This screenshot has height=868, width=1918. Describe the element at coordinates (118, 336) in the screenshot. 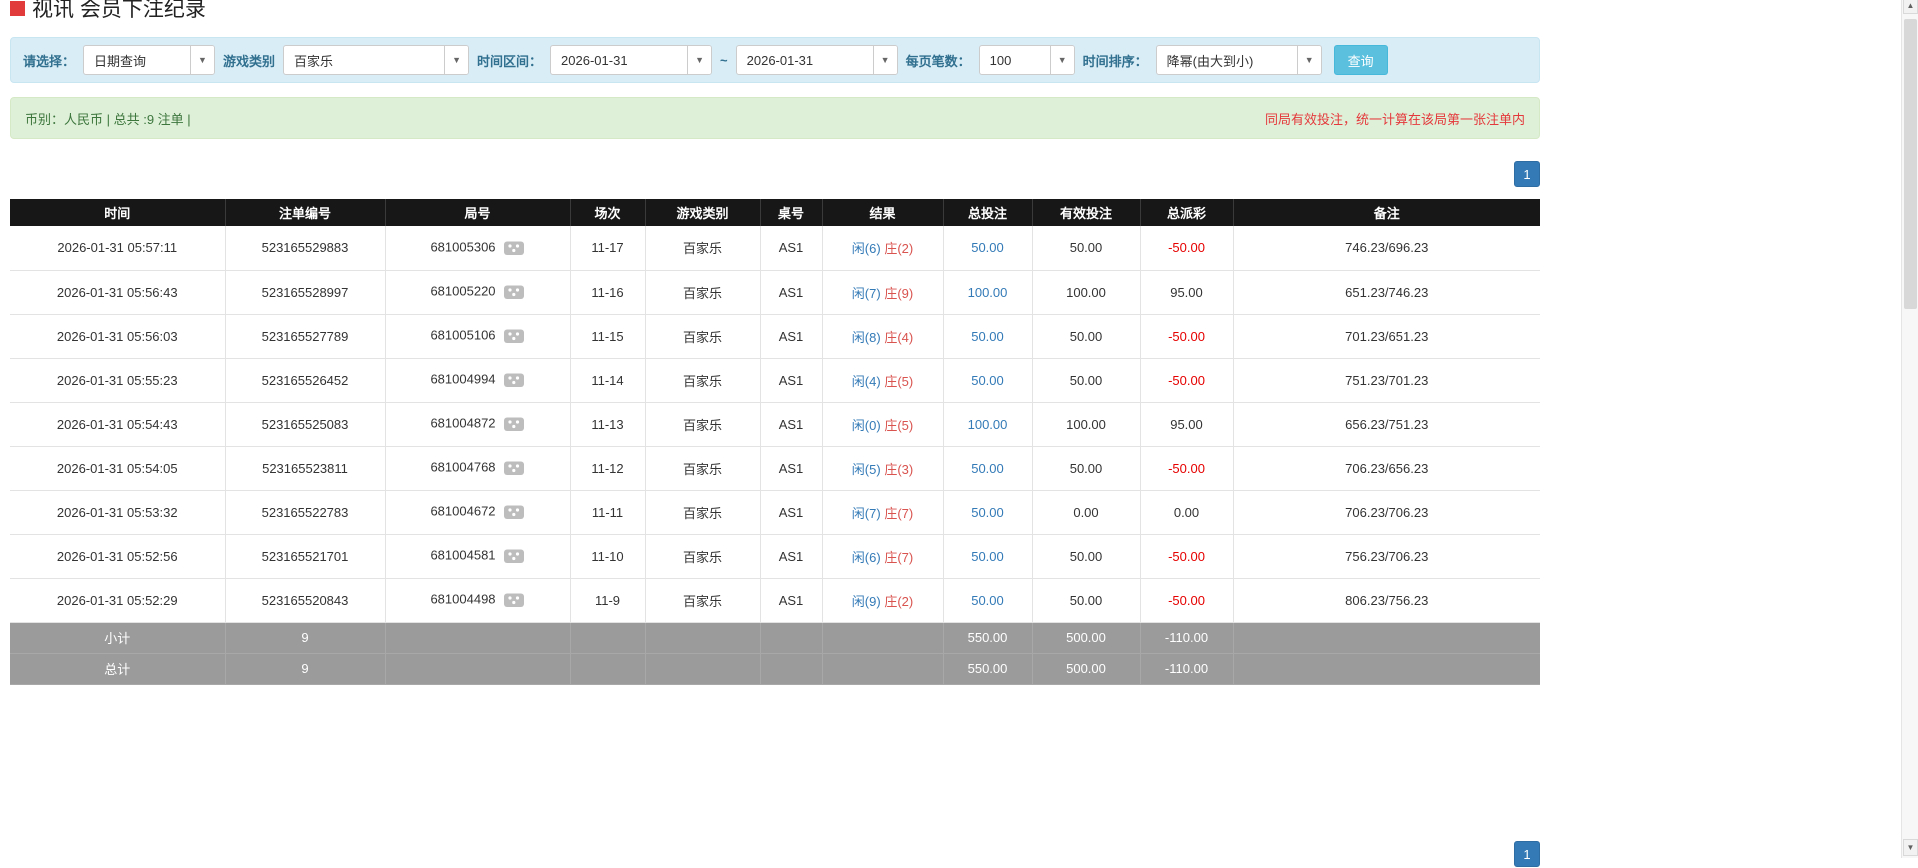

I see `cell-time: 2026-01-31 05:56:03` at that location.